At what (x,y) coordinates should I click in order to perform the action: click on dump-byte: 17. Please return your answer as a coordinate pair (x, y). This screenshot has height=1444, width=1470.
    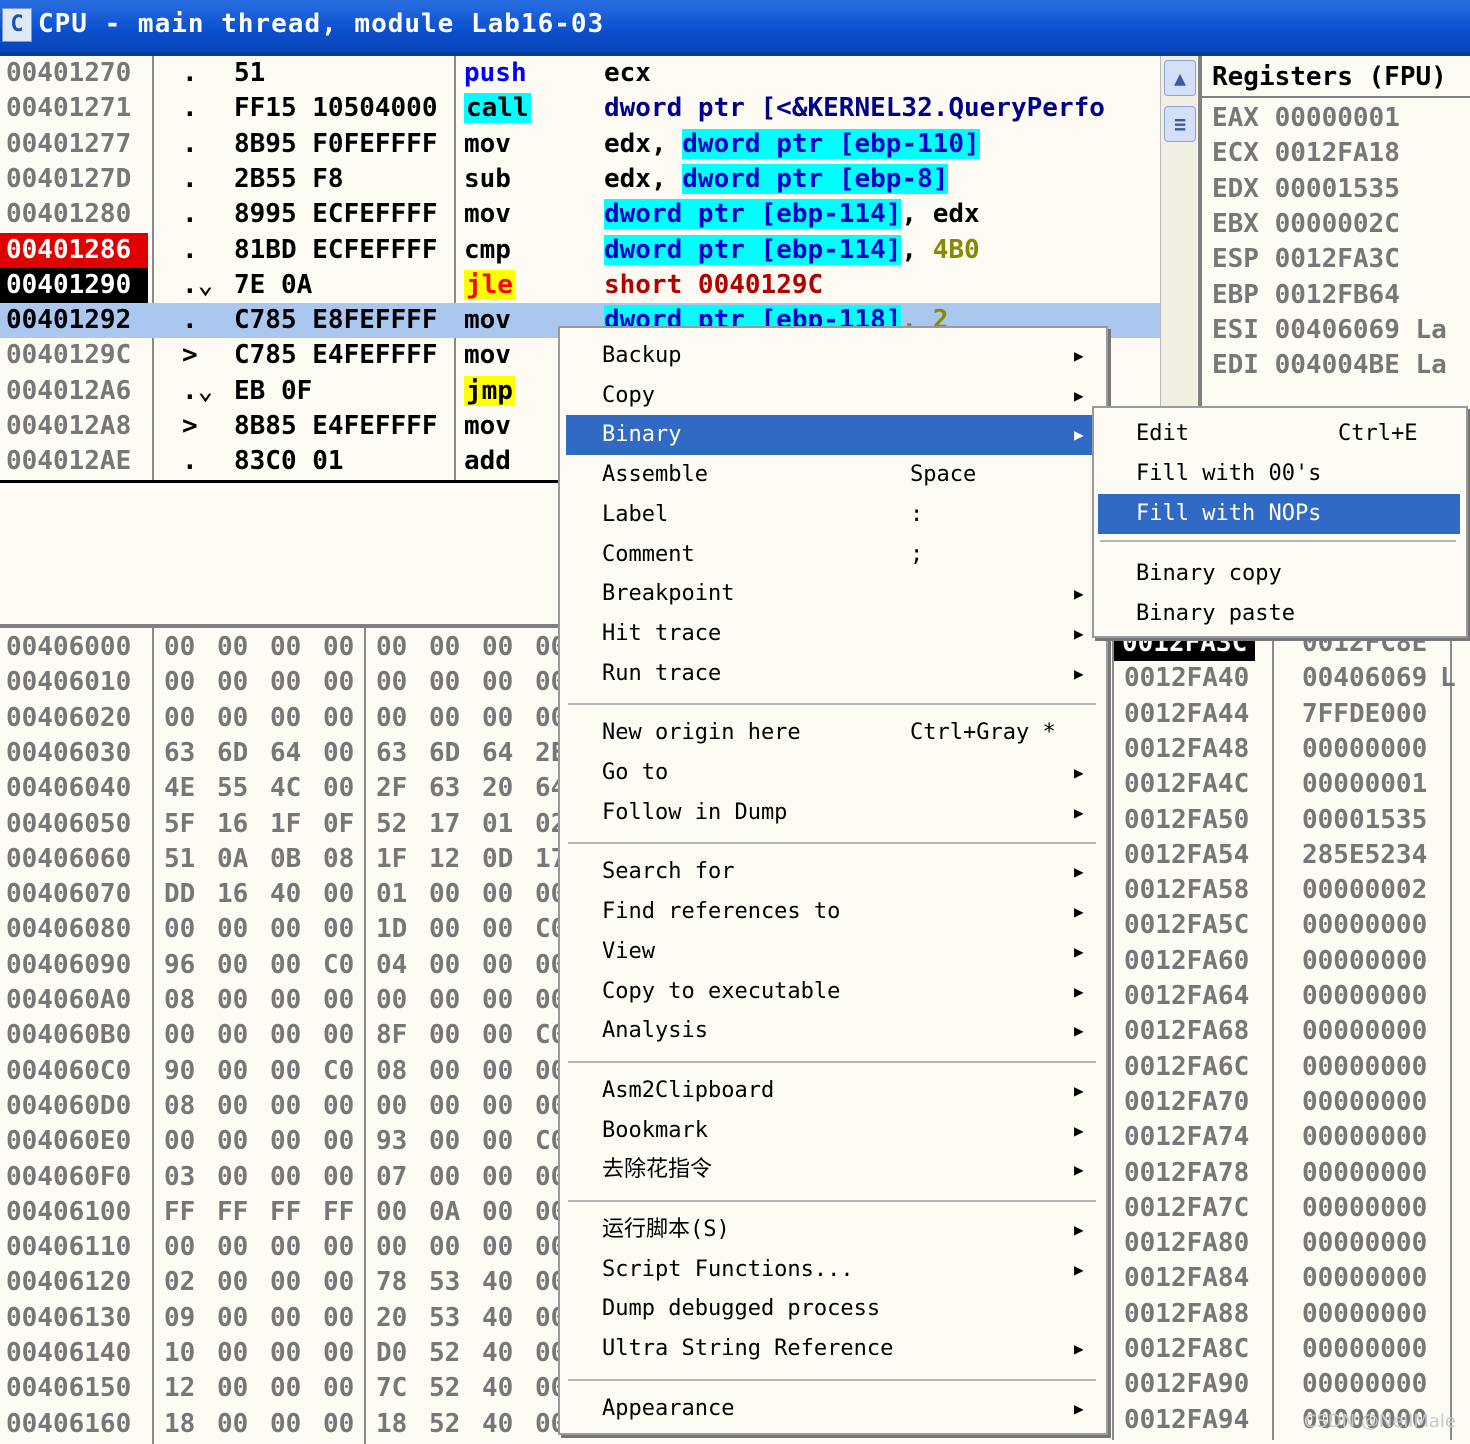
    Looking at the image, I should click on (547, 858).